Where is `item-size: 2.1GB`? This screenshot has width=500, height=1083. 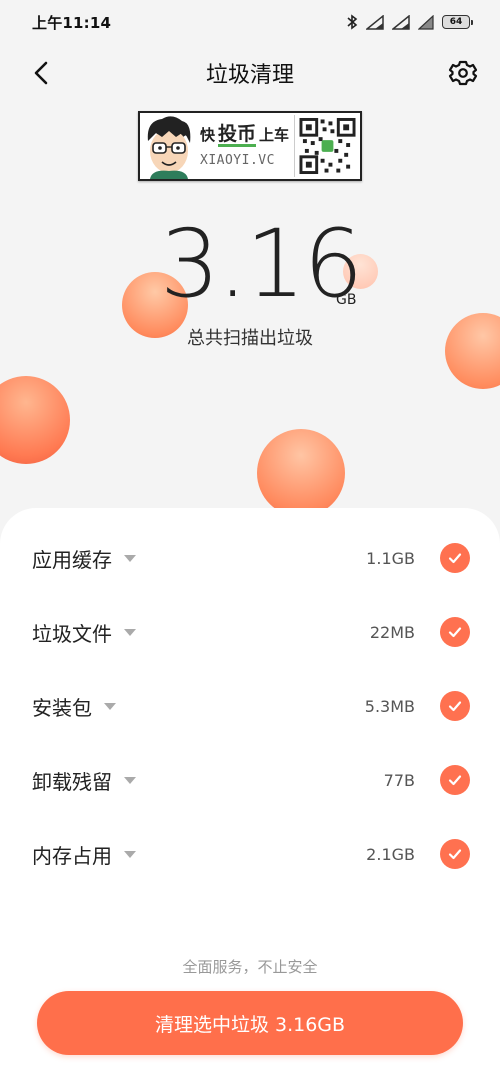 item-size: 2.1GB is located at coordinates (390, 854).